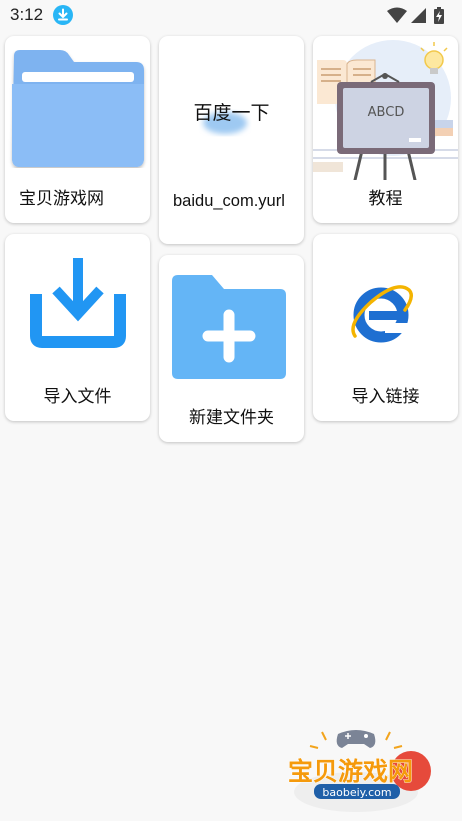 The image size is (462, 821). What do you see at coordinates (231, 15) in the screenshot?
I see `status-bar: 3:12` at bounding box center [231, 15].